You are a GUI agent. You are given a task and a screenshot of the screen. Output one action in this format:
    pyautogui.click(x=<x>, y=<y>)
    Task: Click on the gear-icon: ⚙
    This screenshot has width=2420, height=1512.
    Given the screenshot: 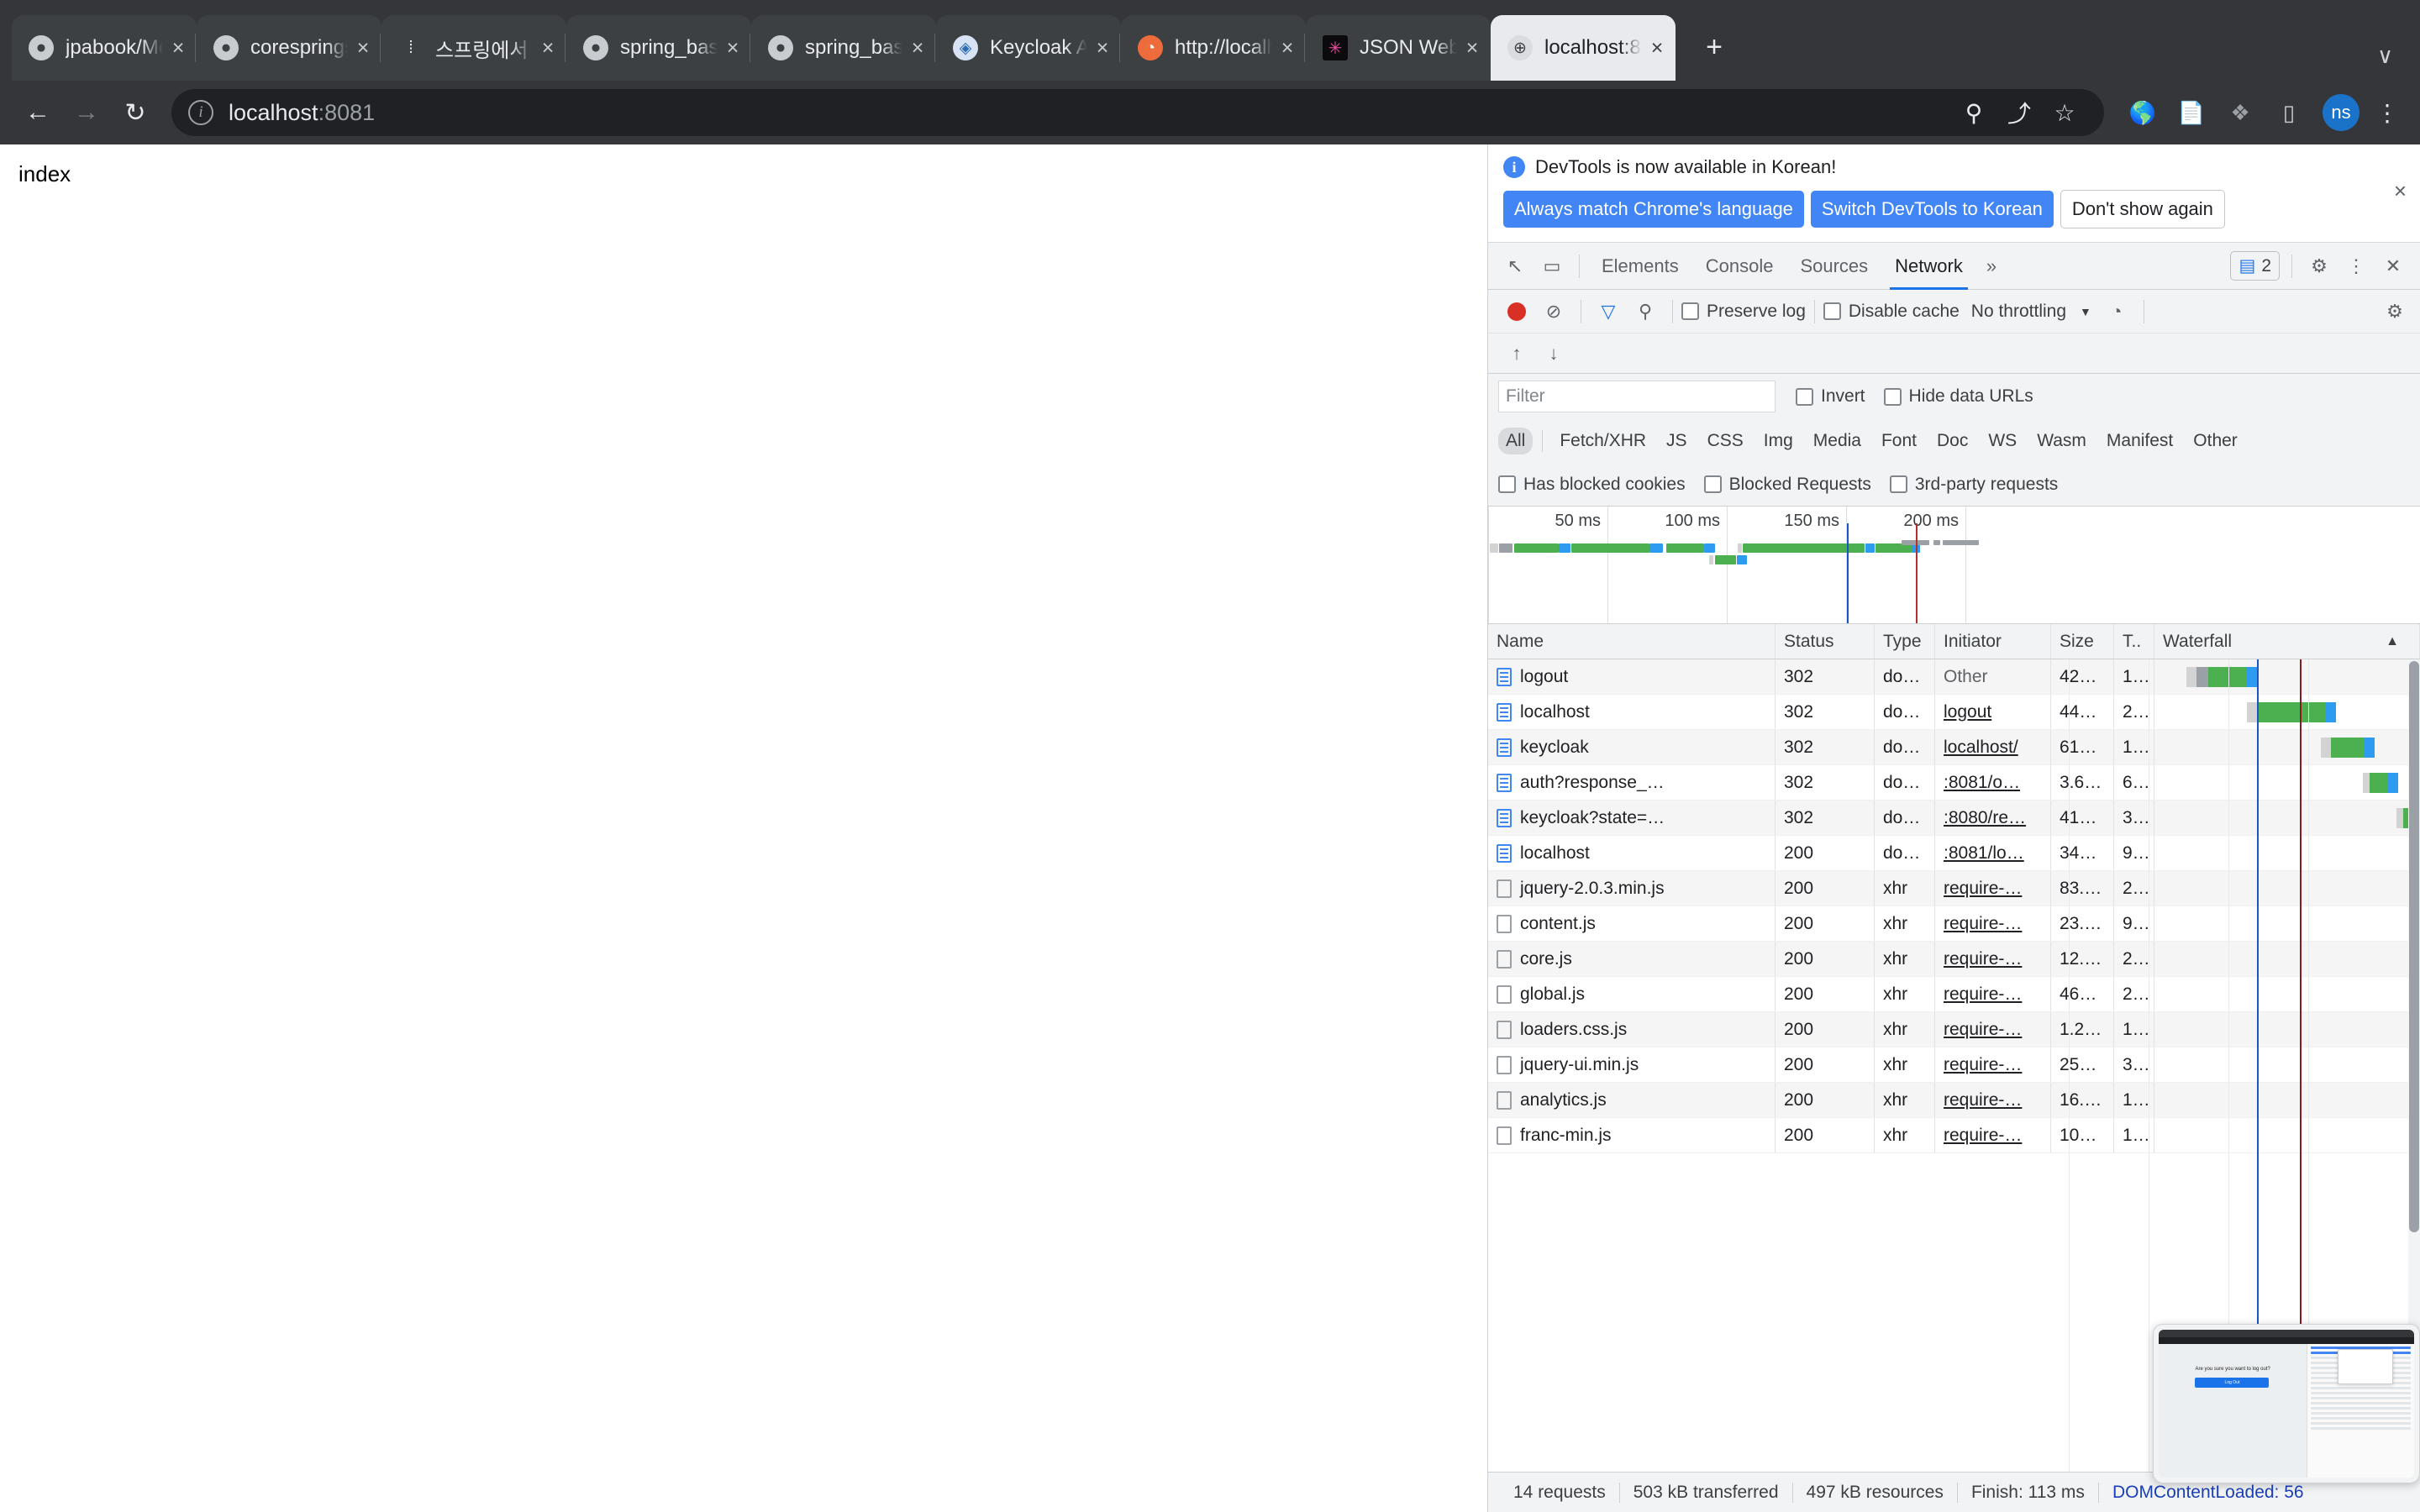 What is the action you would take?
    pyautogui.click(x=2320, y=266)
    